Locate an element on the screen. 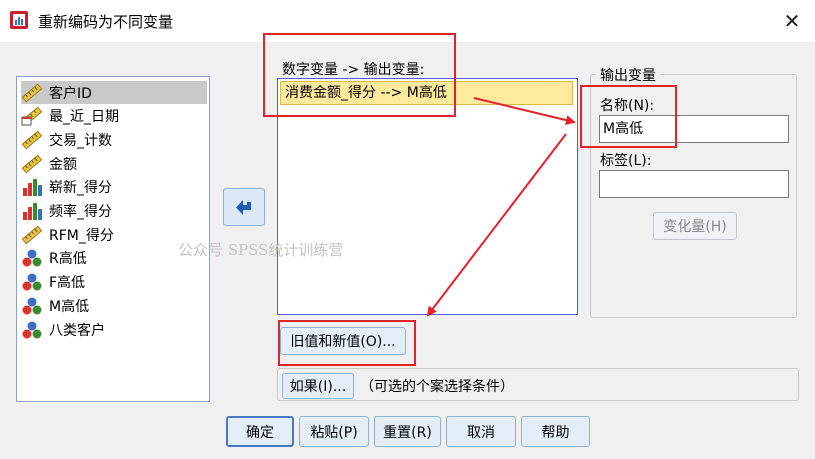  variable-item: 客户ID is located at coordinates (114, 92).